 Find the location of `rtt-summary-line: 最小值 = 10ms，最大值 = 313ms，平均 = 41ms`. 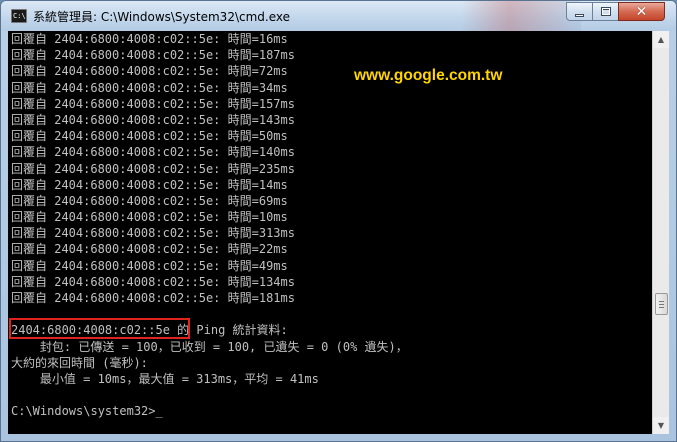

rtt-summary-line: 最小值 = 10ms，最大值 = 313ms，平均 = 41ms is located at coordinates (165, 378).